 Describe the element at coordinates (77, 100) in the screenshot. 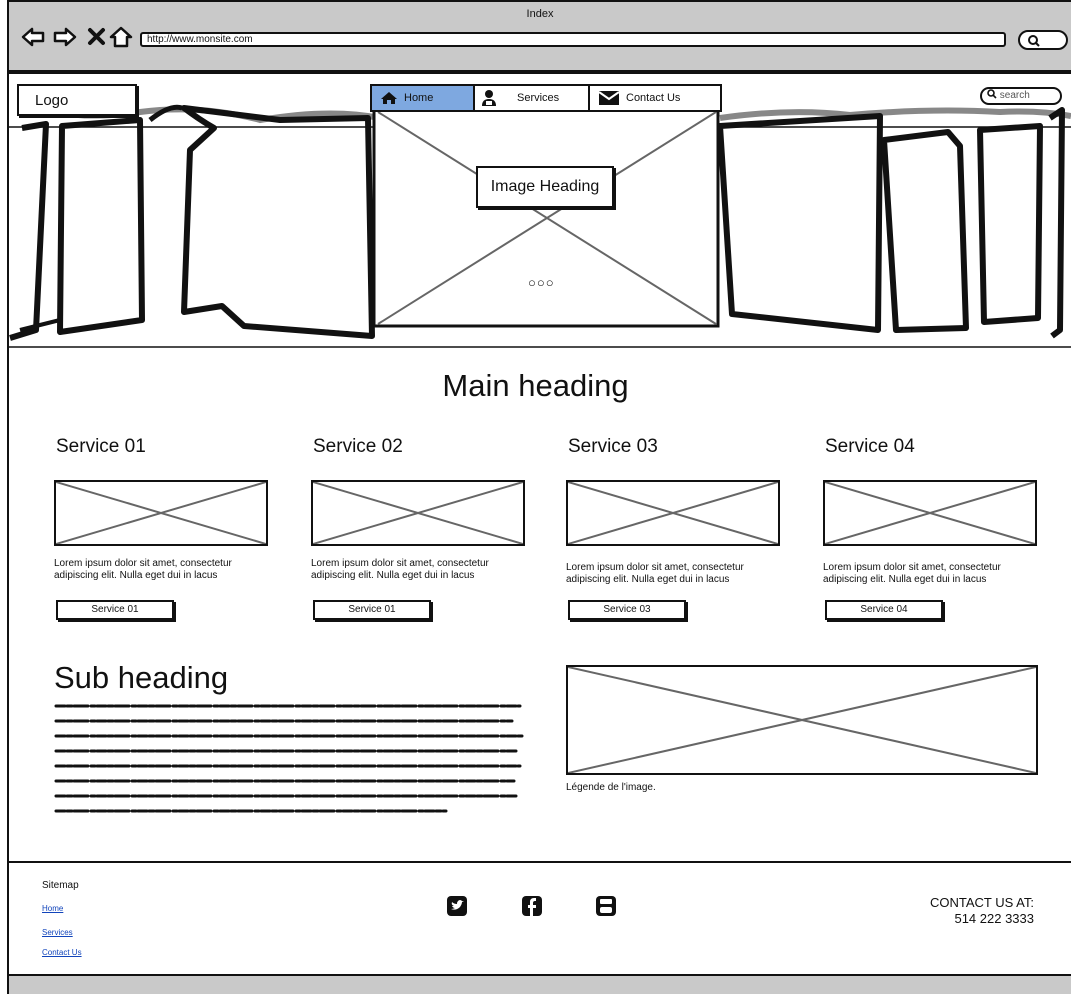

I see `logo: Logo` at that location.